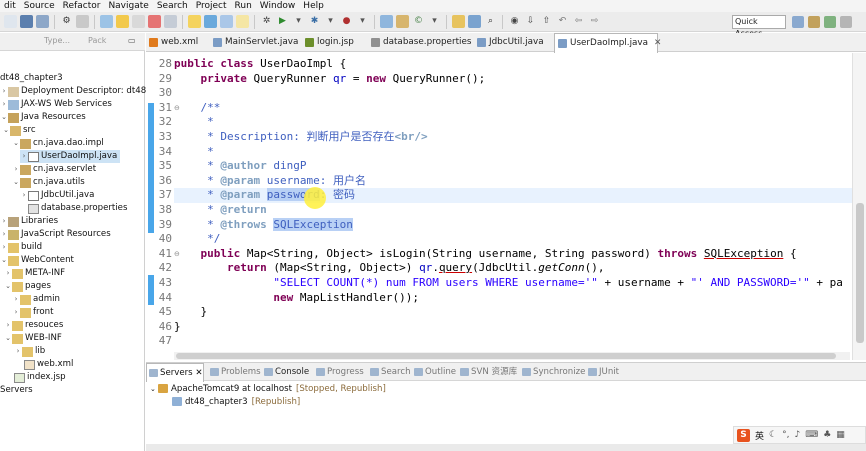  What do you see at coordinates (48, 364) in the screenshot?
I see `tree-item-web-xml: web.xml` at bounding box center [48, 364].